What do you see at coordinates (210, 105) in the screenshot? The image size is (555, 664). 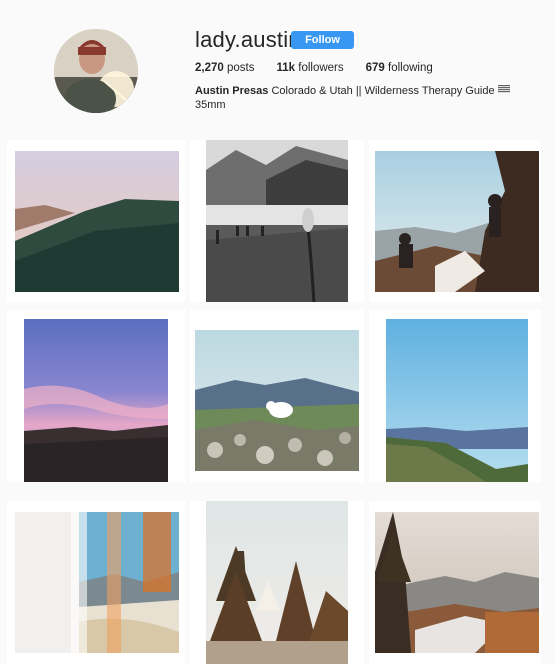 I see `bio-text-line2: 35mm` at bounding box center [210, 105].